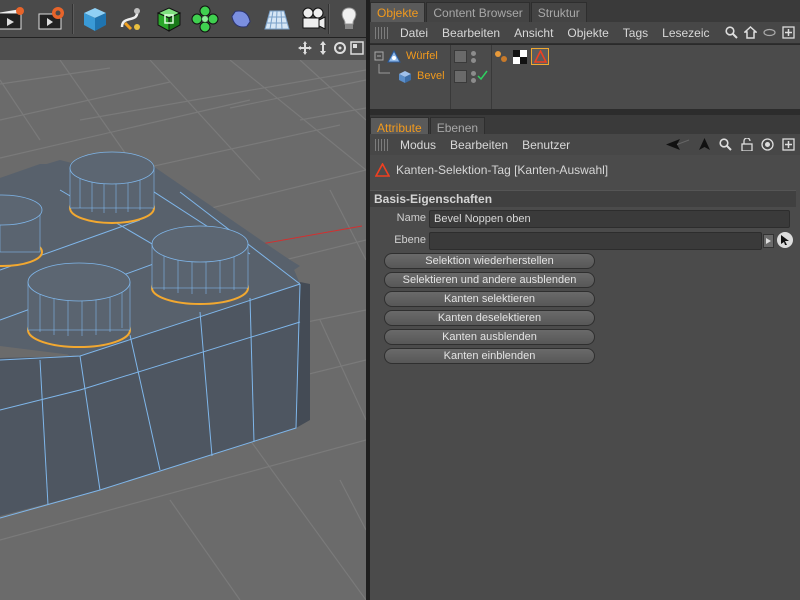 This screenshot has height=600, width=800. Describe the element at coordinates (489, 299) in the screenshot. I see `select-edges-button: Kanten selektieren` at that location.